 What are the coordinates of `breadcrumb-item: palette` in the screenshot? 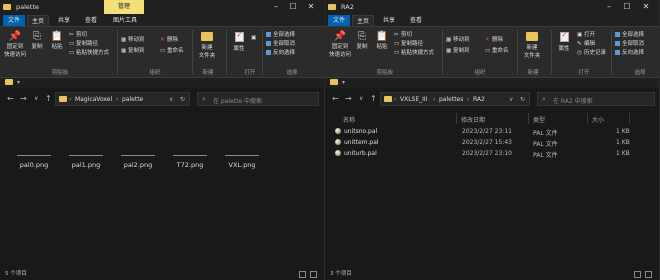 It's located at (132, 99).